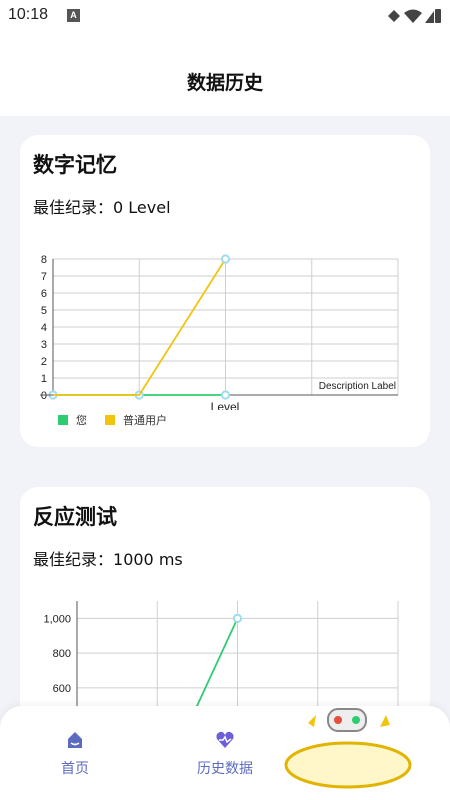  I want to click on y-tick-label: 8, so click(44, 260).